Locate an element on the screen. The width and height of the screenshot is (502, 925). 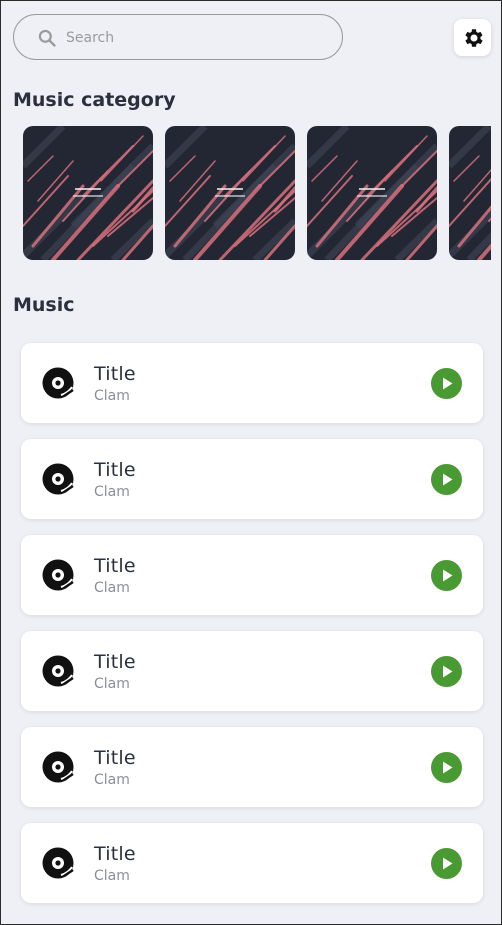
gear-icon is located at coordinates (473, 37).